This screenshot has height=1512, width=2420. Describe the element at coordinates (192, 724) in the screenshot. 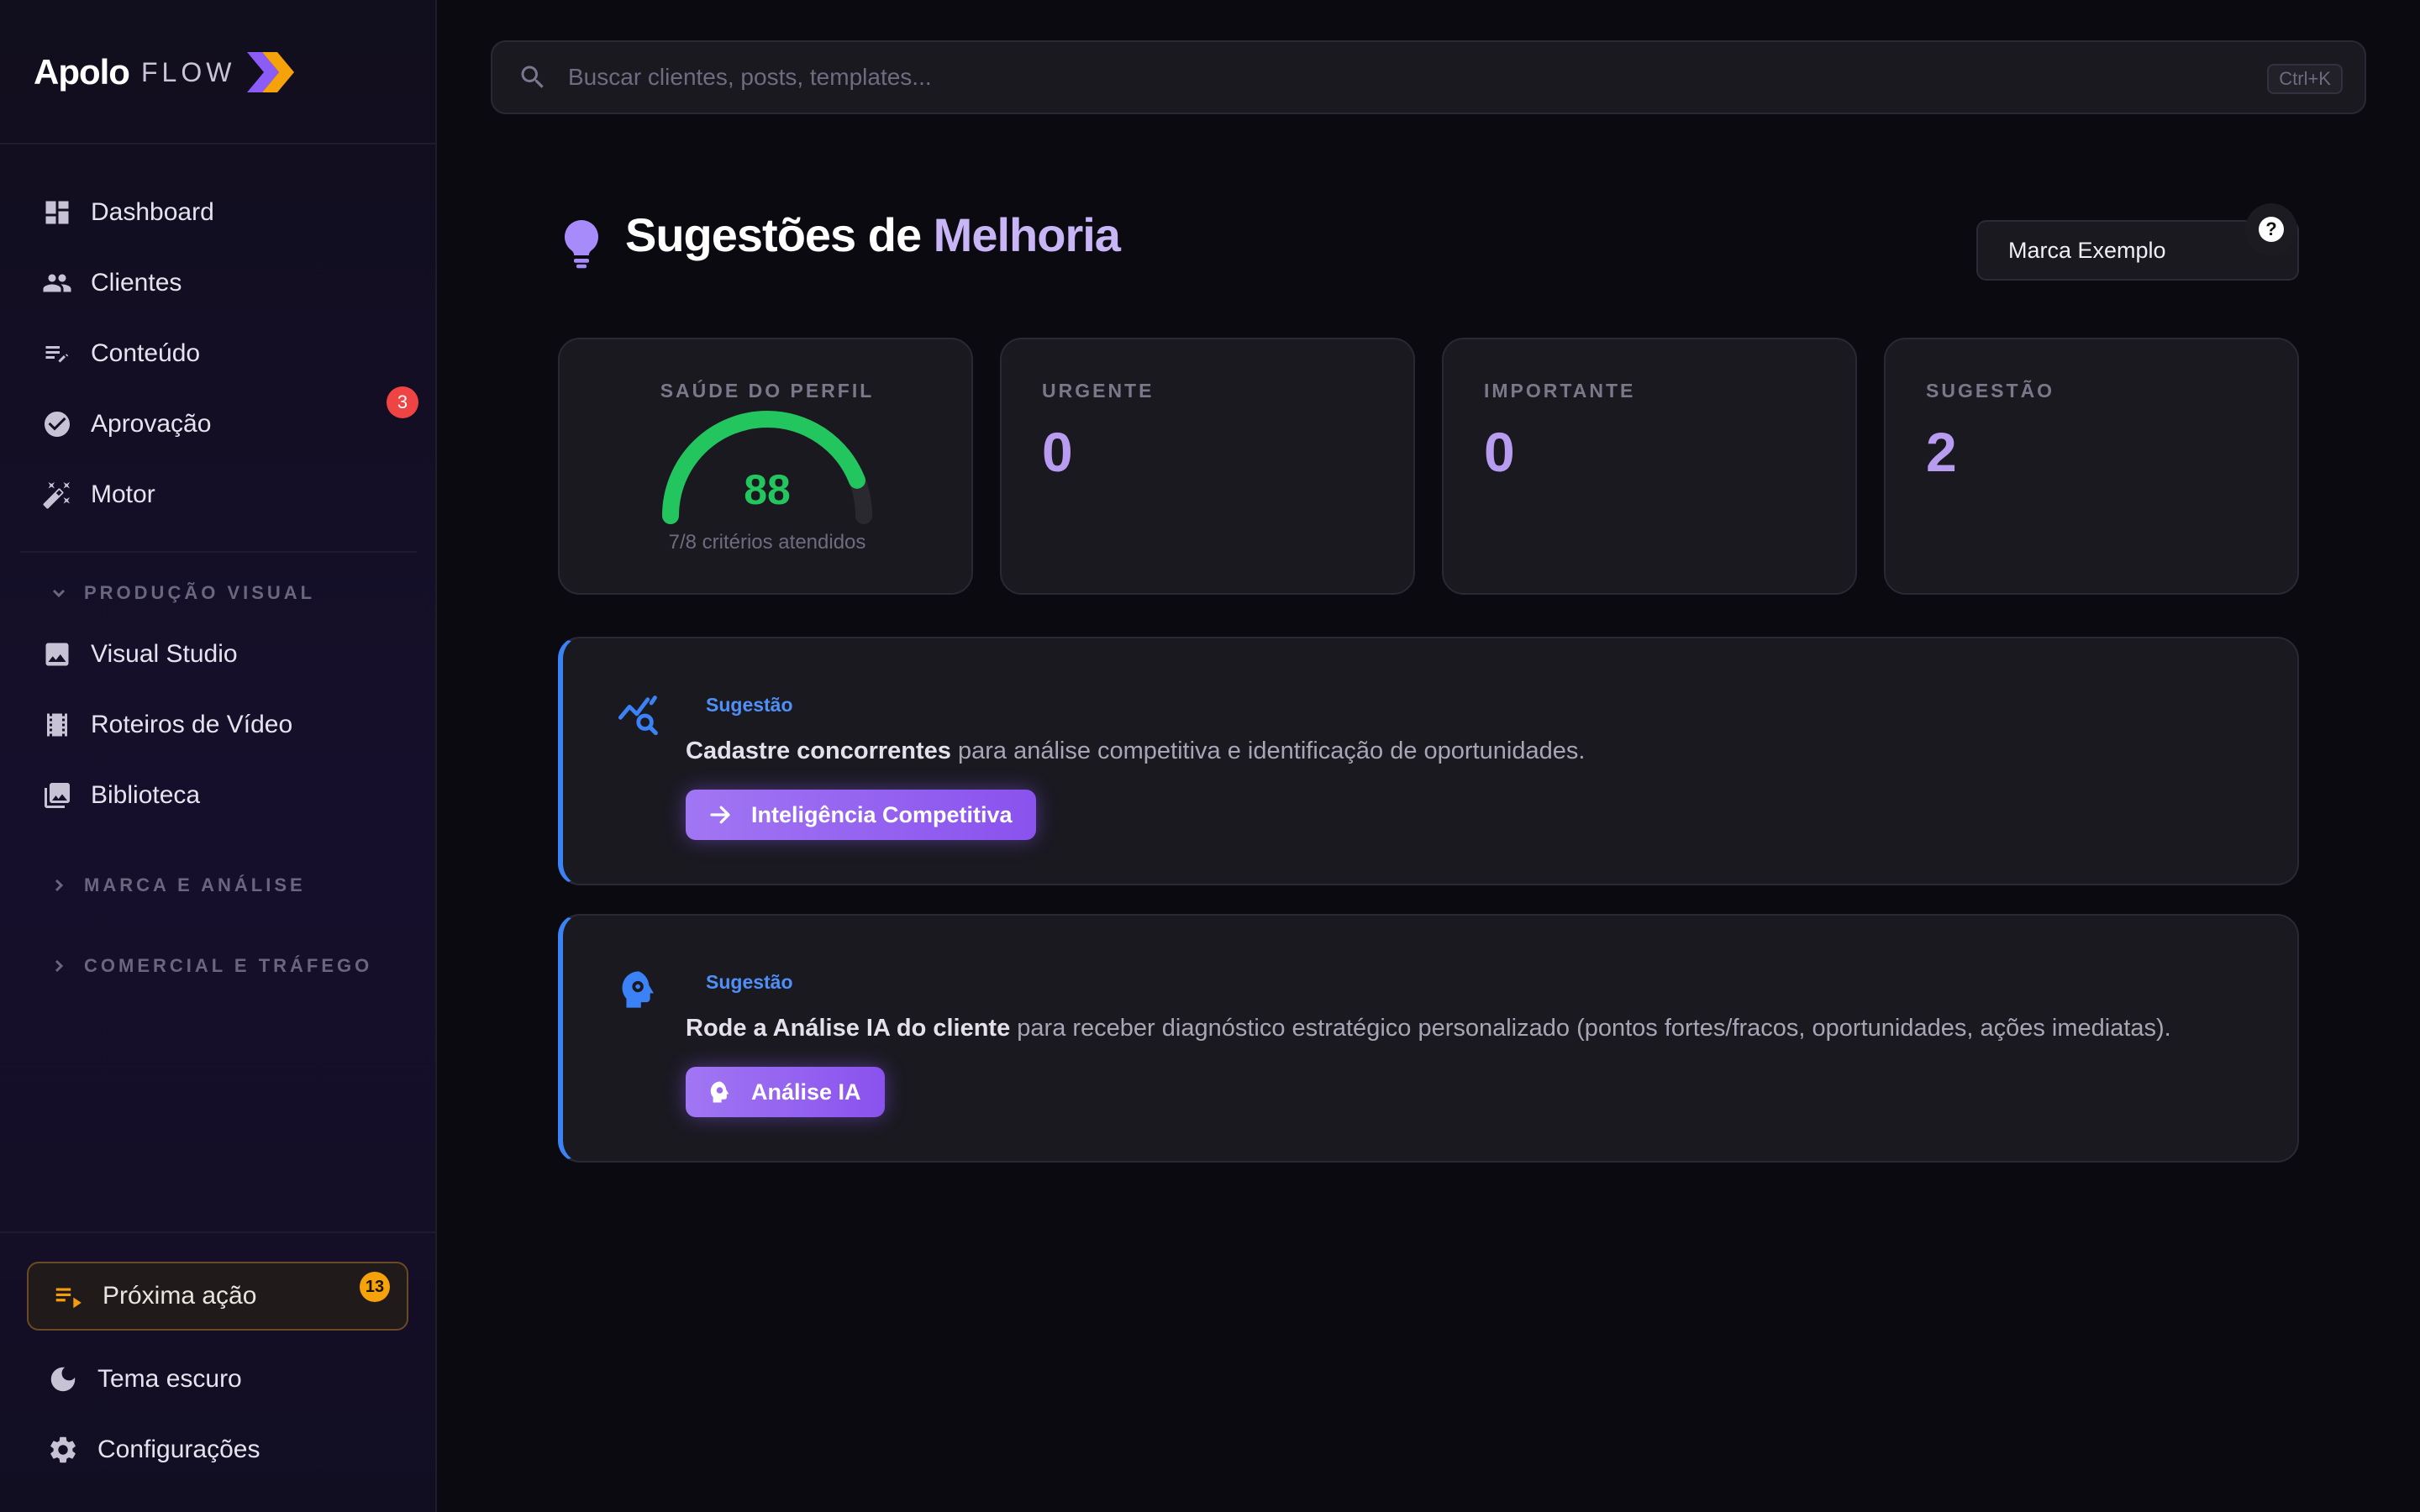

I see `sidebar-item-label: Roteiros de Vídeo` at that location.